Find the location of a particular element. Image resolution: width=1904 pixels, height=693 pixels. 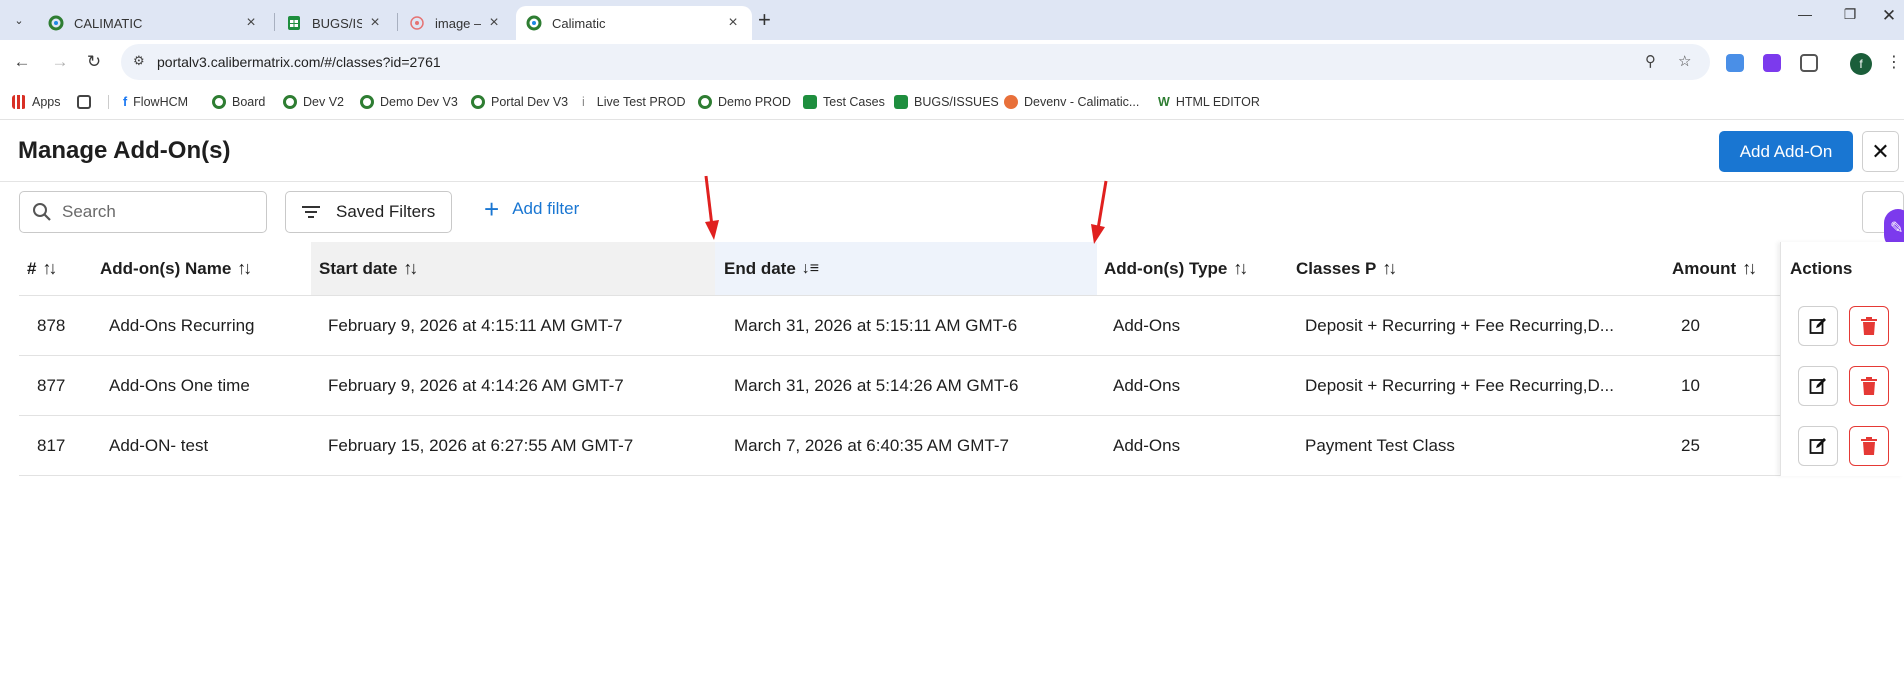

column-header-name: Add-on(s) Name ↑↓ is located at coordinates (176, 268).